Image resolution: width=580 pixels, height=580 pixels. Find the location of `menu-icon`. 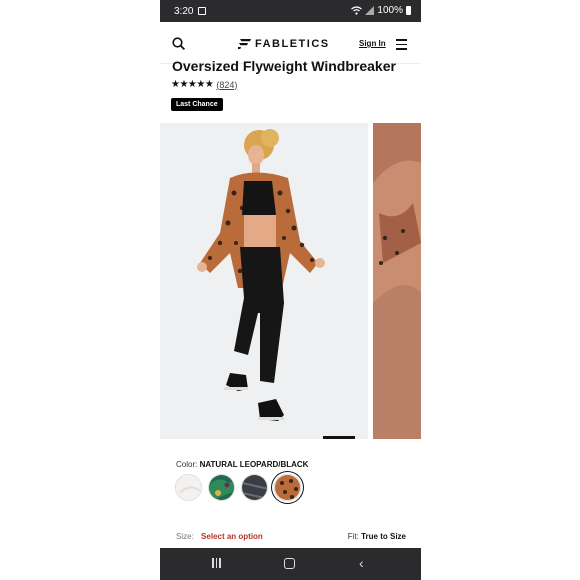

menu-icon is located at coordinates (401, 46).